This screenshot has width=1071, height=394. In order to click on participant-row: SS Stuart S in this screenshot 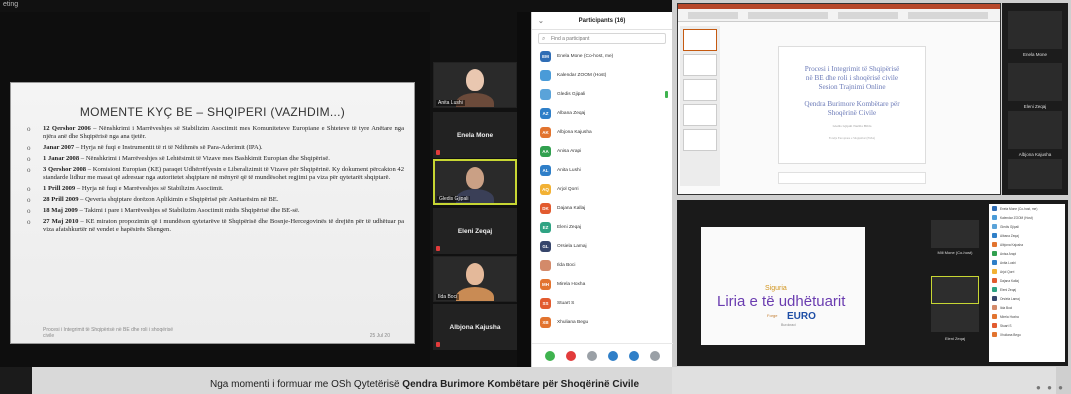, I will do `click(602, 303)`.